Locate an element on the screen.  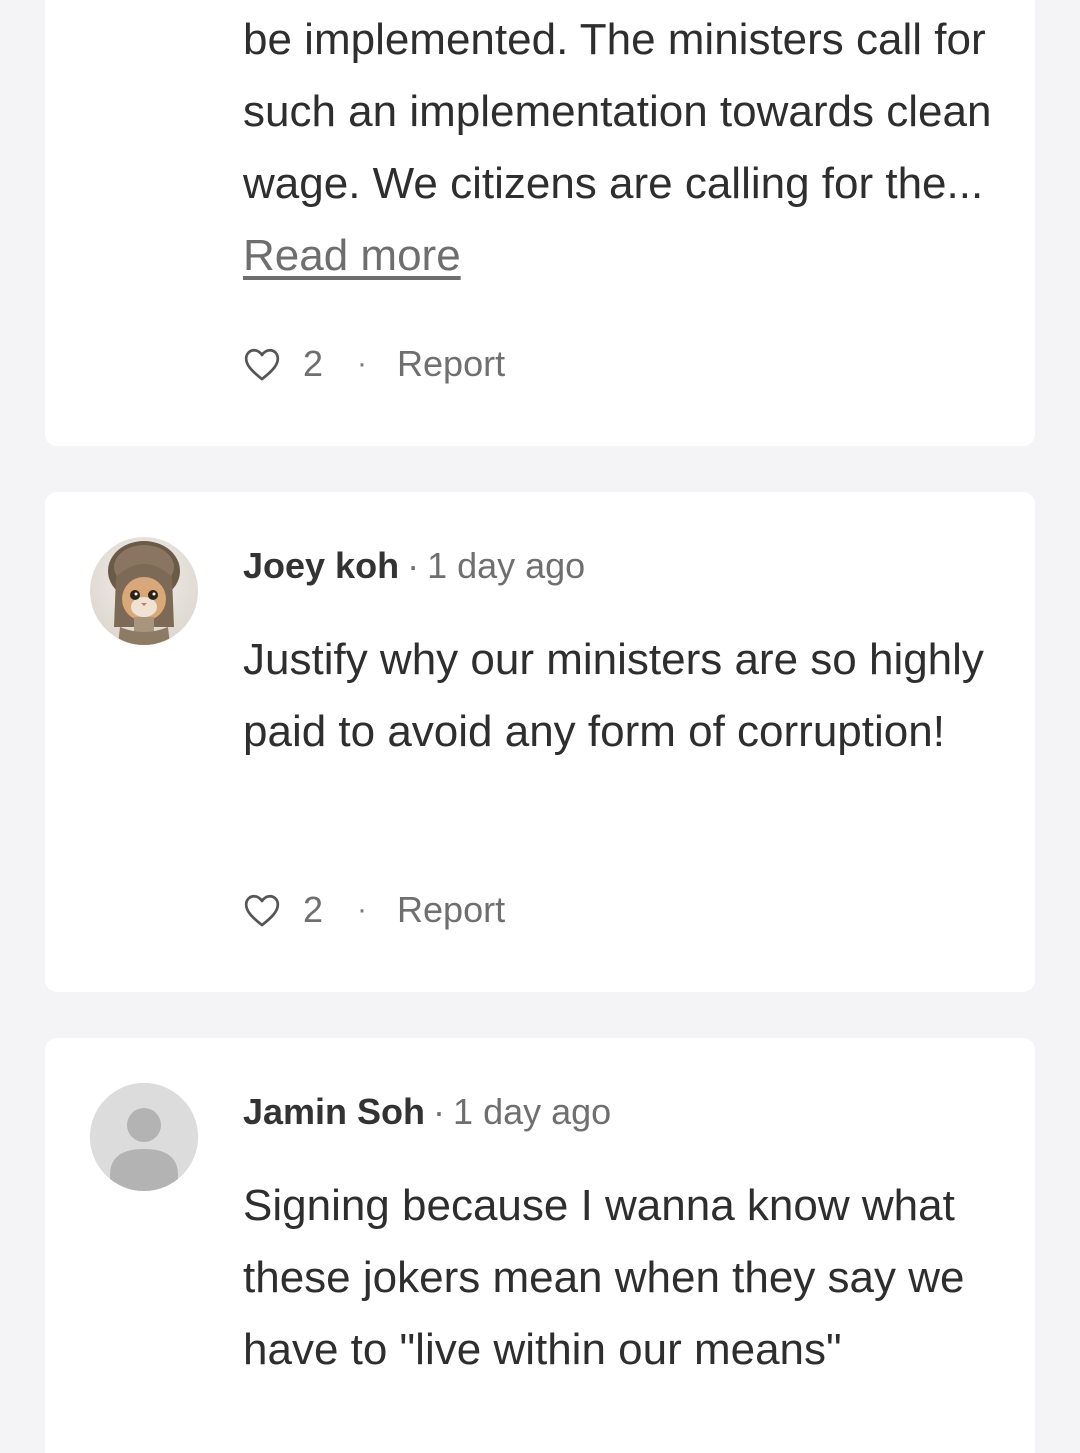
author-name: Joey koh is located at coordinates (321, 565).